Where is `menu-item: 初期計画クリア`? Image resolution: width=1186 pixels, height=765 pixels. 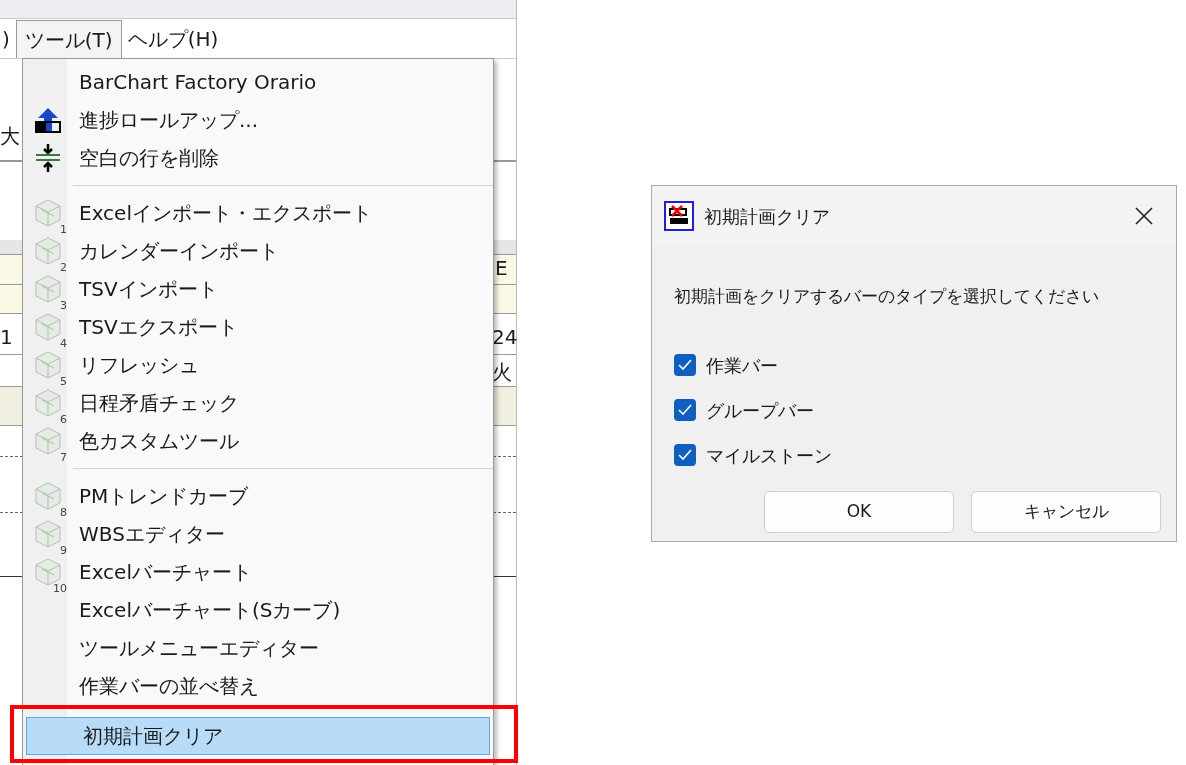
menu-item: 初期計画クリア is located at coordinates (258, 736).